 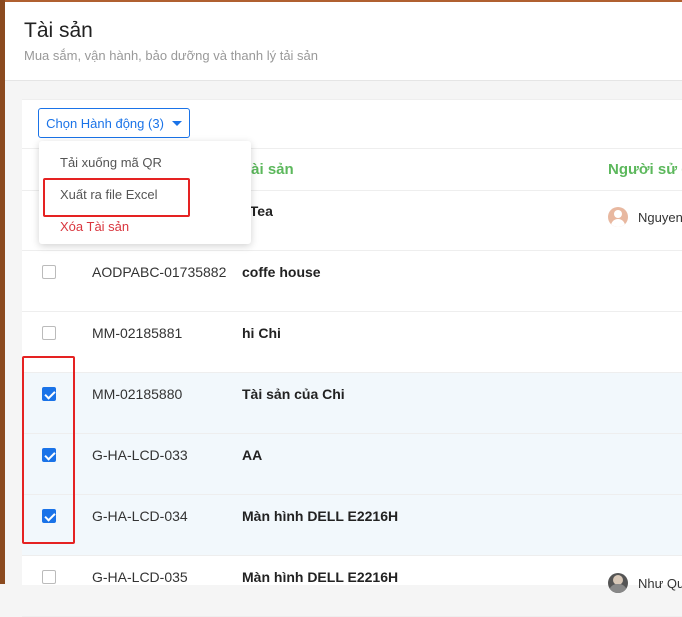 What do you see at coordinates (352, 586) in the screenshot?
I see `table-row: G-HA-LCD-035 Màn hình DELL E2216H Như Qu` at bounding box center [352, 586].